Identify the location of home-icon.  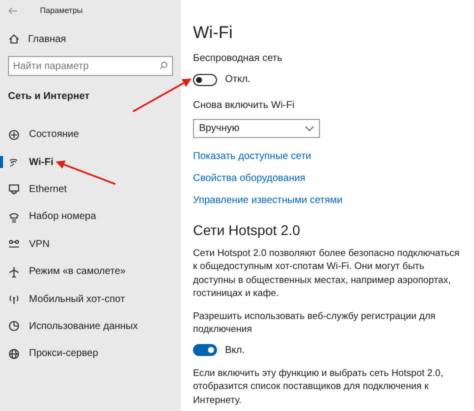
(14, 39).